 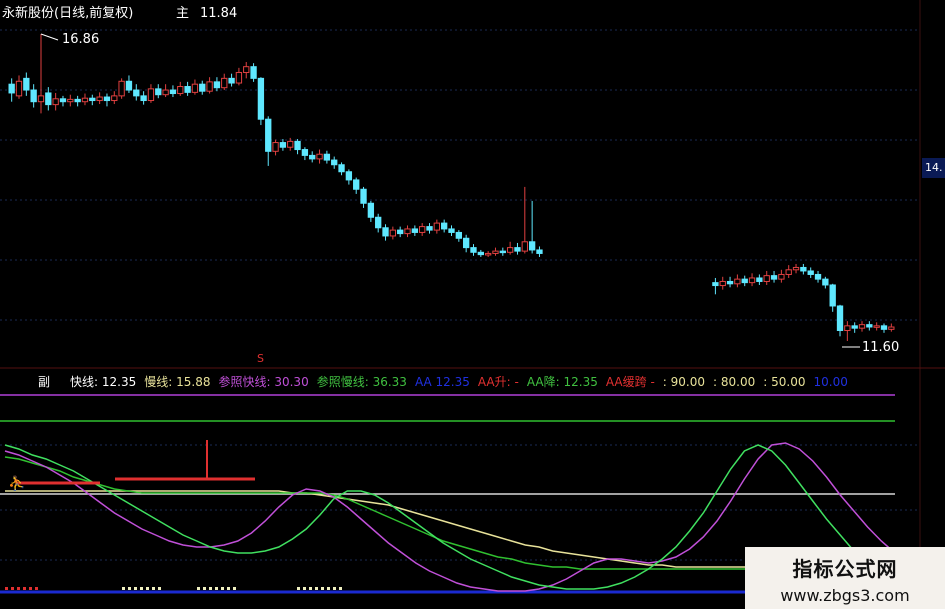 I want to click on indicator-item: : 80.00, so click(x=734, y=382).